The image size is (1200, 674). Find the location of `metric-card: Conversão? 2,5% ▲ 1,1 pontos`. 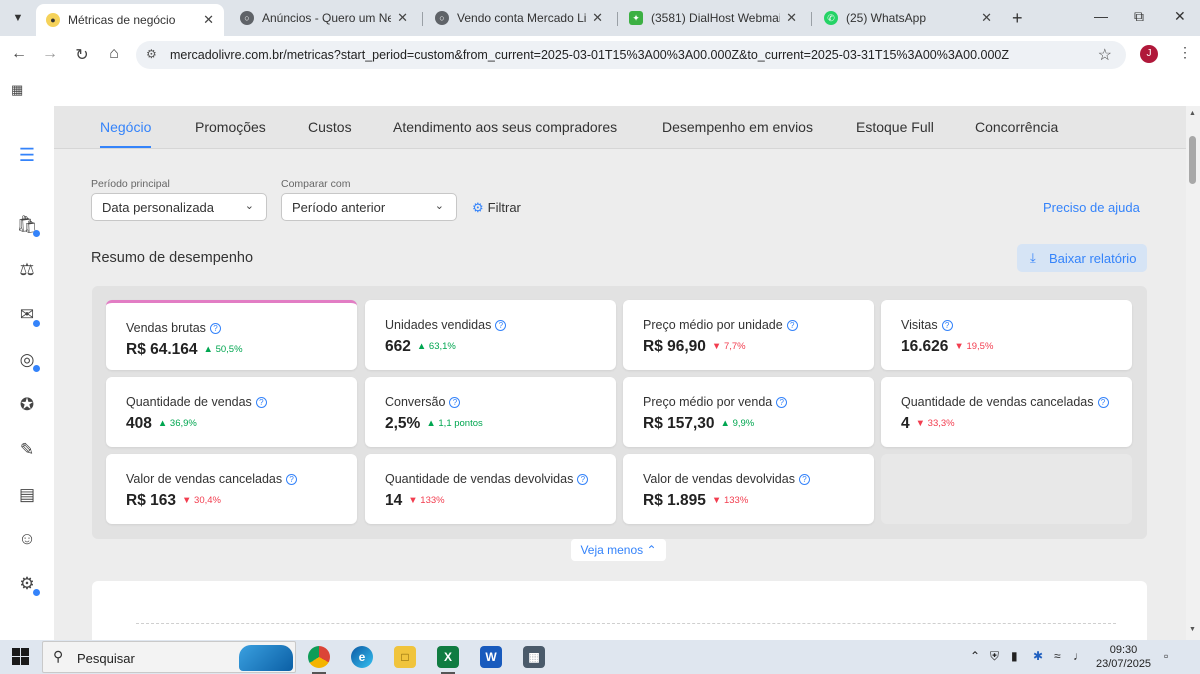

metric-card: Conversão? 2,5% ▲ 1,1 pontos is located at coordinates (490, 412).